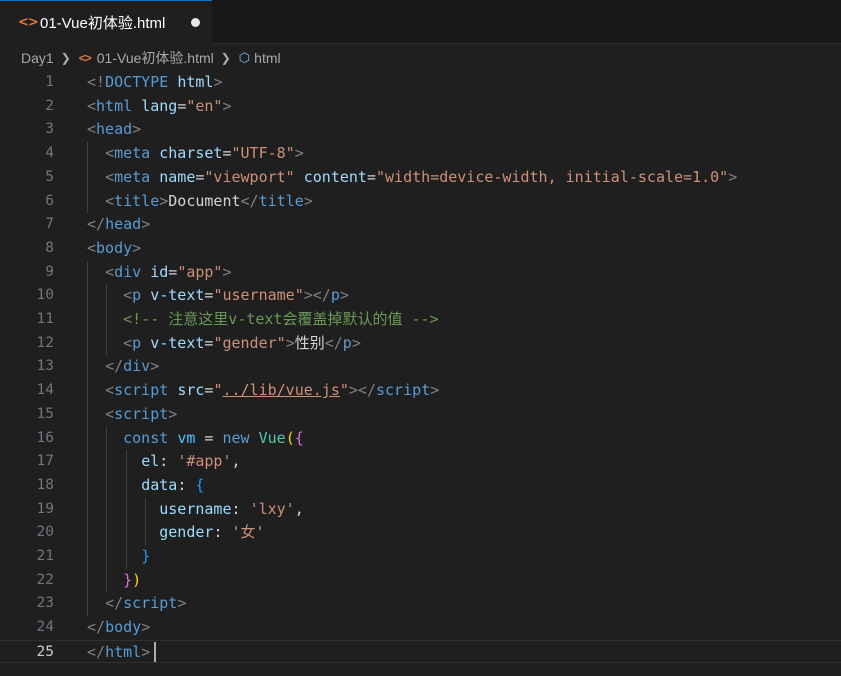 The image size is (841, 676). What do you see at coordinates (420, 439) in the screenshot?
I see `code-line: 16 const vm = new Vue({` at bounding box center [420, 439].